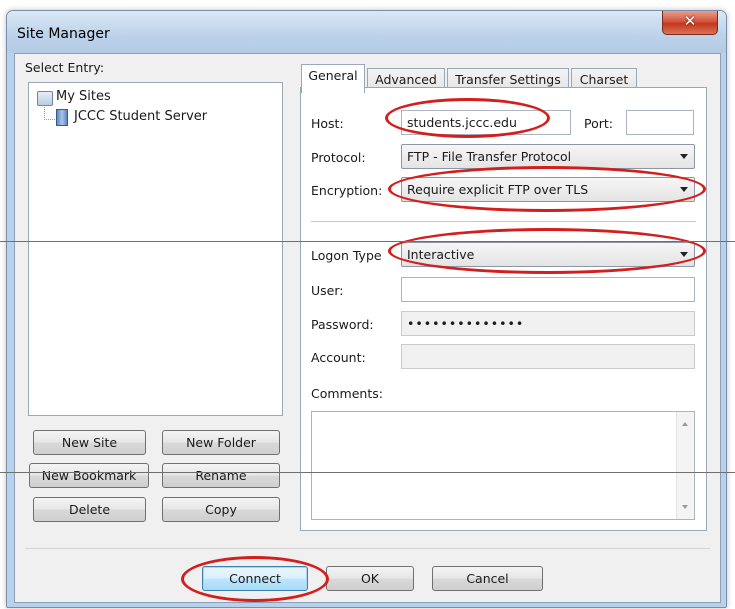  I want to click on host-input: students.jccc.edu, so click(486, 122).